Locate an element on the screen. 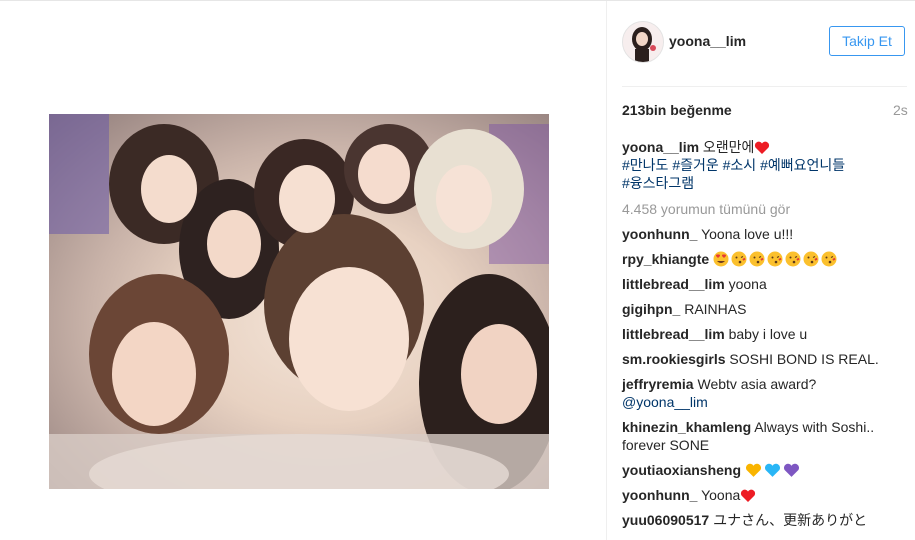 Image resolution: width=915 pixels, height=540 pixels. caption-hashtags: #만나도 #즐거운 #소시 #예뻐요언니들 is located at coordinates (733, 165).